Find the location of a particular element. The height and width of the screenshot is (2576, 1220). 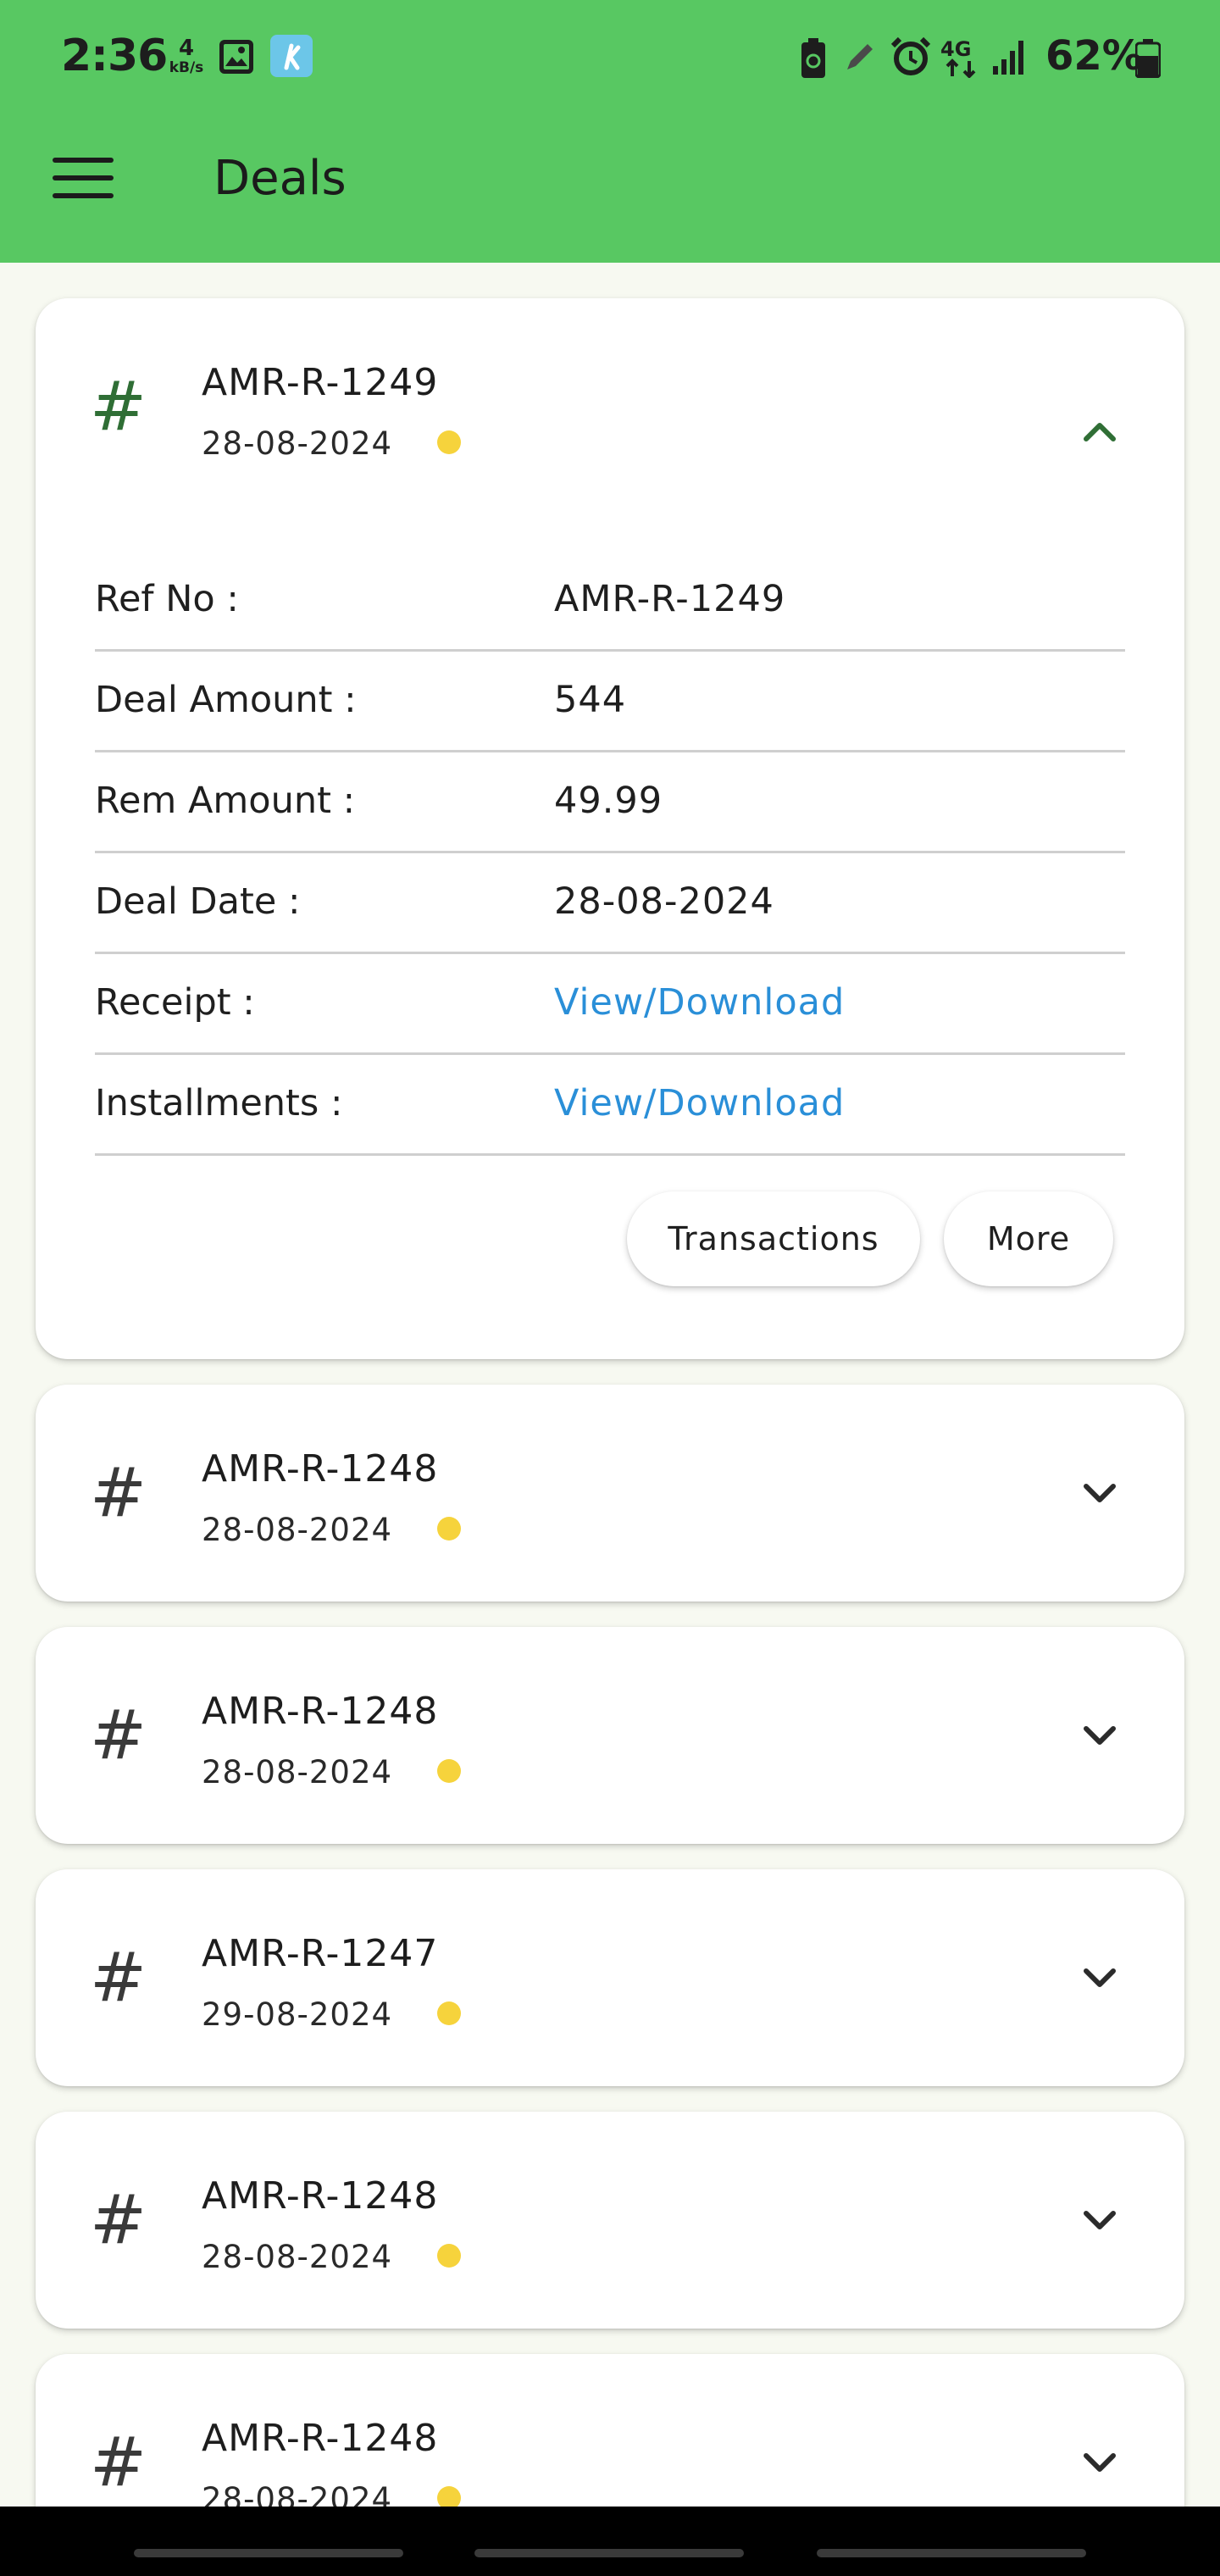

svg-text: 4G is located at coordinates (955, 49).